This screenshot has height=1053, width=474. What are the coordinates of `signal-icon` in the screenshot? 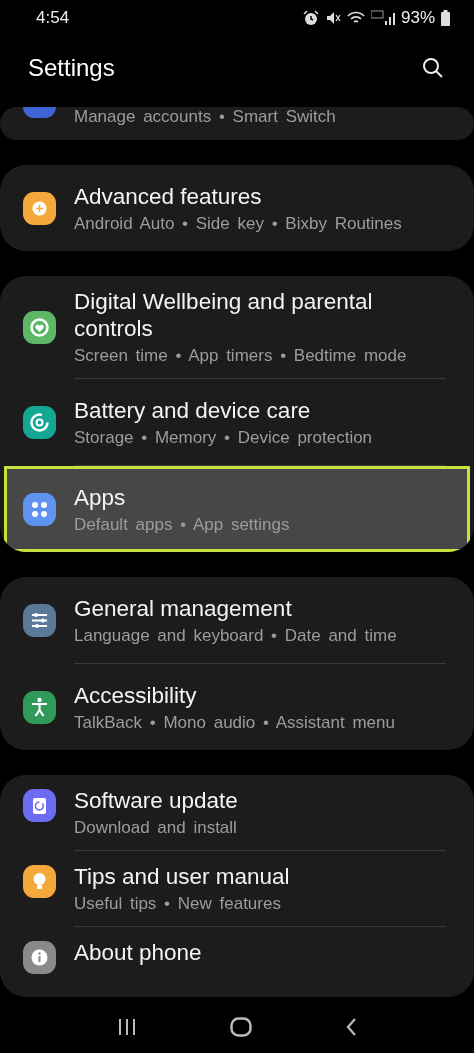 It's located at (382, 18).